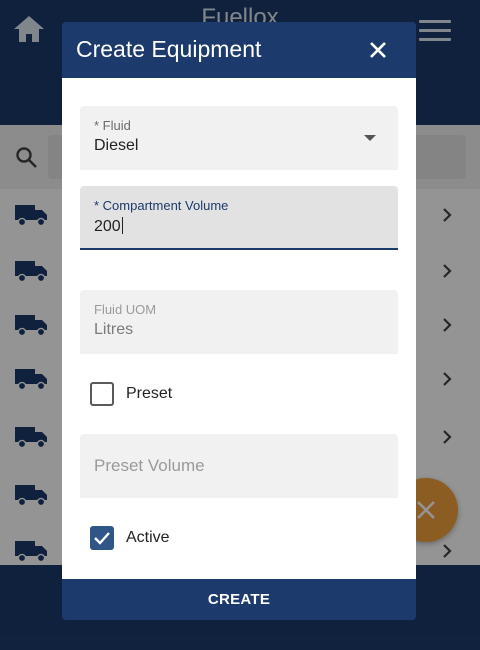 Image resolution: width=480 pixels, height=650 pixels. What do you see at coordinates (114, 329) in the screenshot?
I see `fluid-uom-value: Litres` at bounding box center [114, 329].